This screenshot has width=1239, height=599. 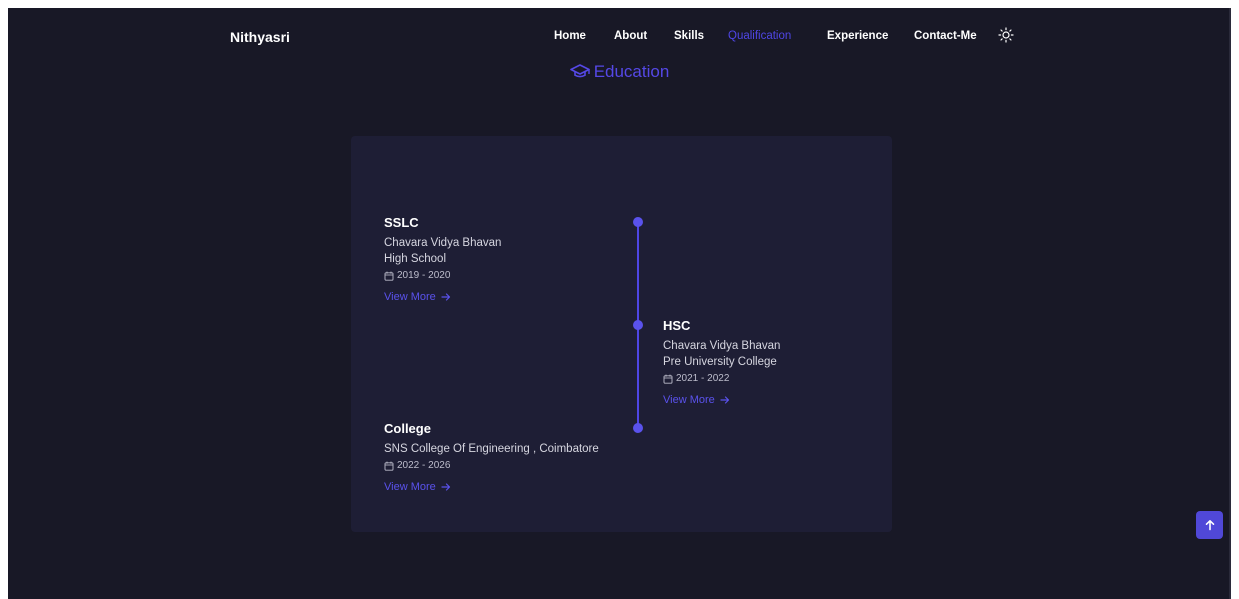 What do you see at coordinates (703, 378) in the screenshot?
I see `item-date-text: 2021 - 2022` at bounding box center [703, 378].